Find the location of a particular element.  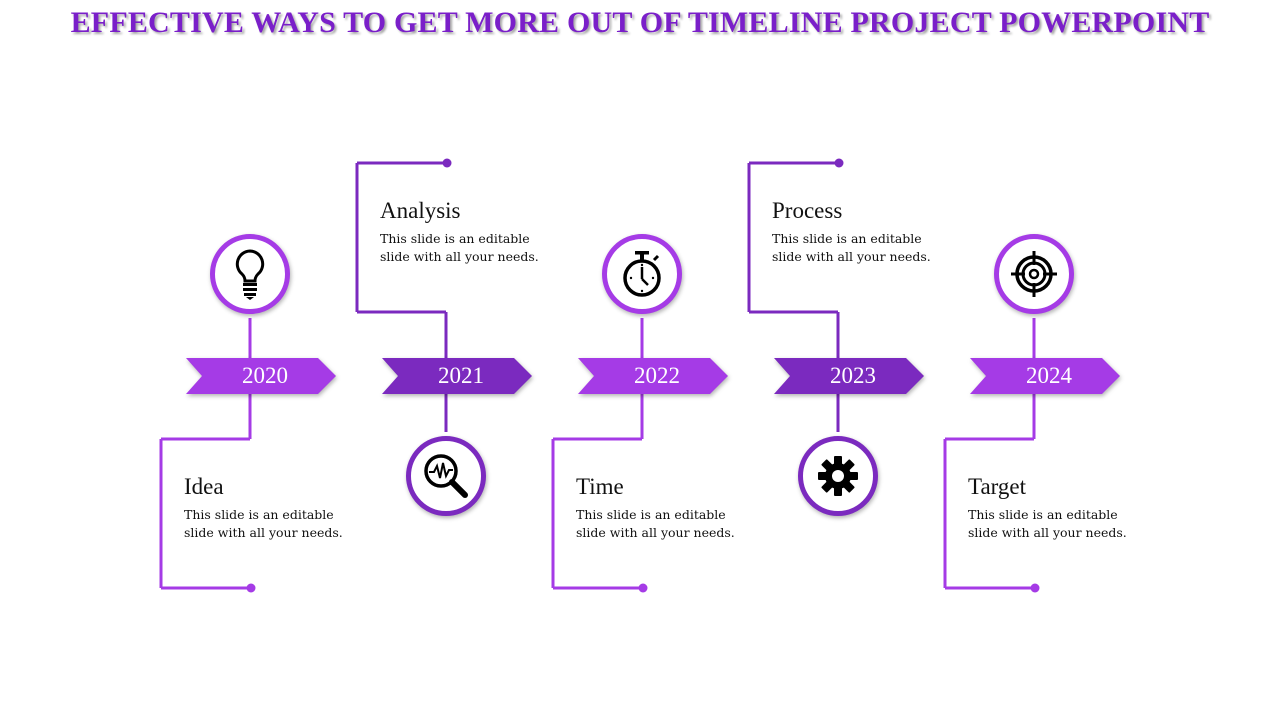

year-banner-2022: 2022 is located at coordinates (653, 376).